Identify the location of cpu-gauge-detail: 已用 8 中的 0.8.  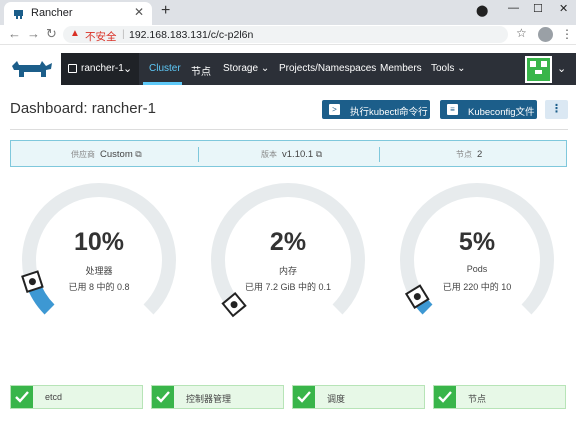
(99, 287).